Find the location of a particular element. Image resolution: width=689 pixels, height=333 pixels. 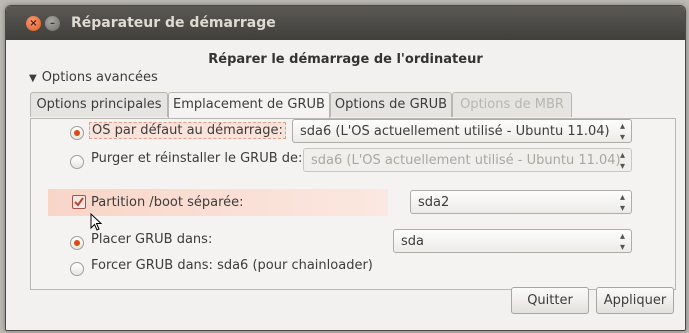

place-grub-label: Placer GRUB dans: is located at coordinates (151, 239).